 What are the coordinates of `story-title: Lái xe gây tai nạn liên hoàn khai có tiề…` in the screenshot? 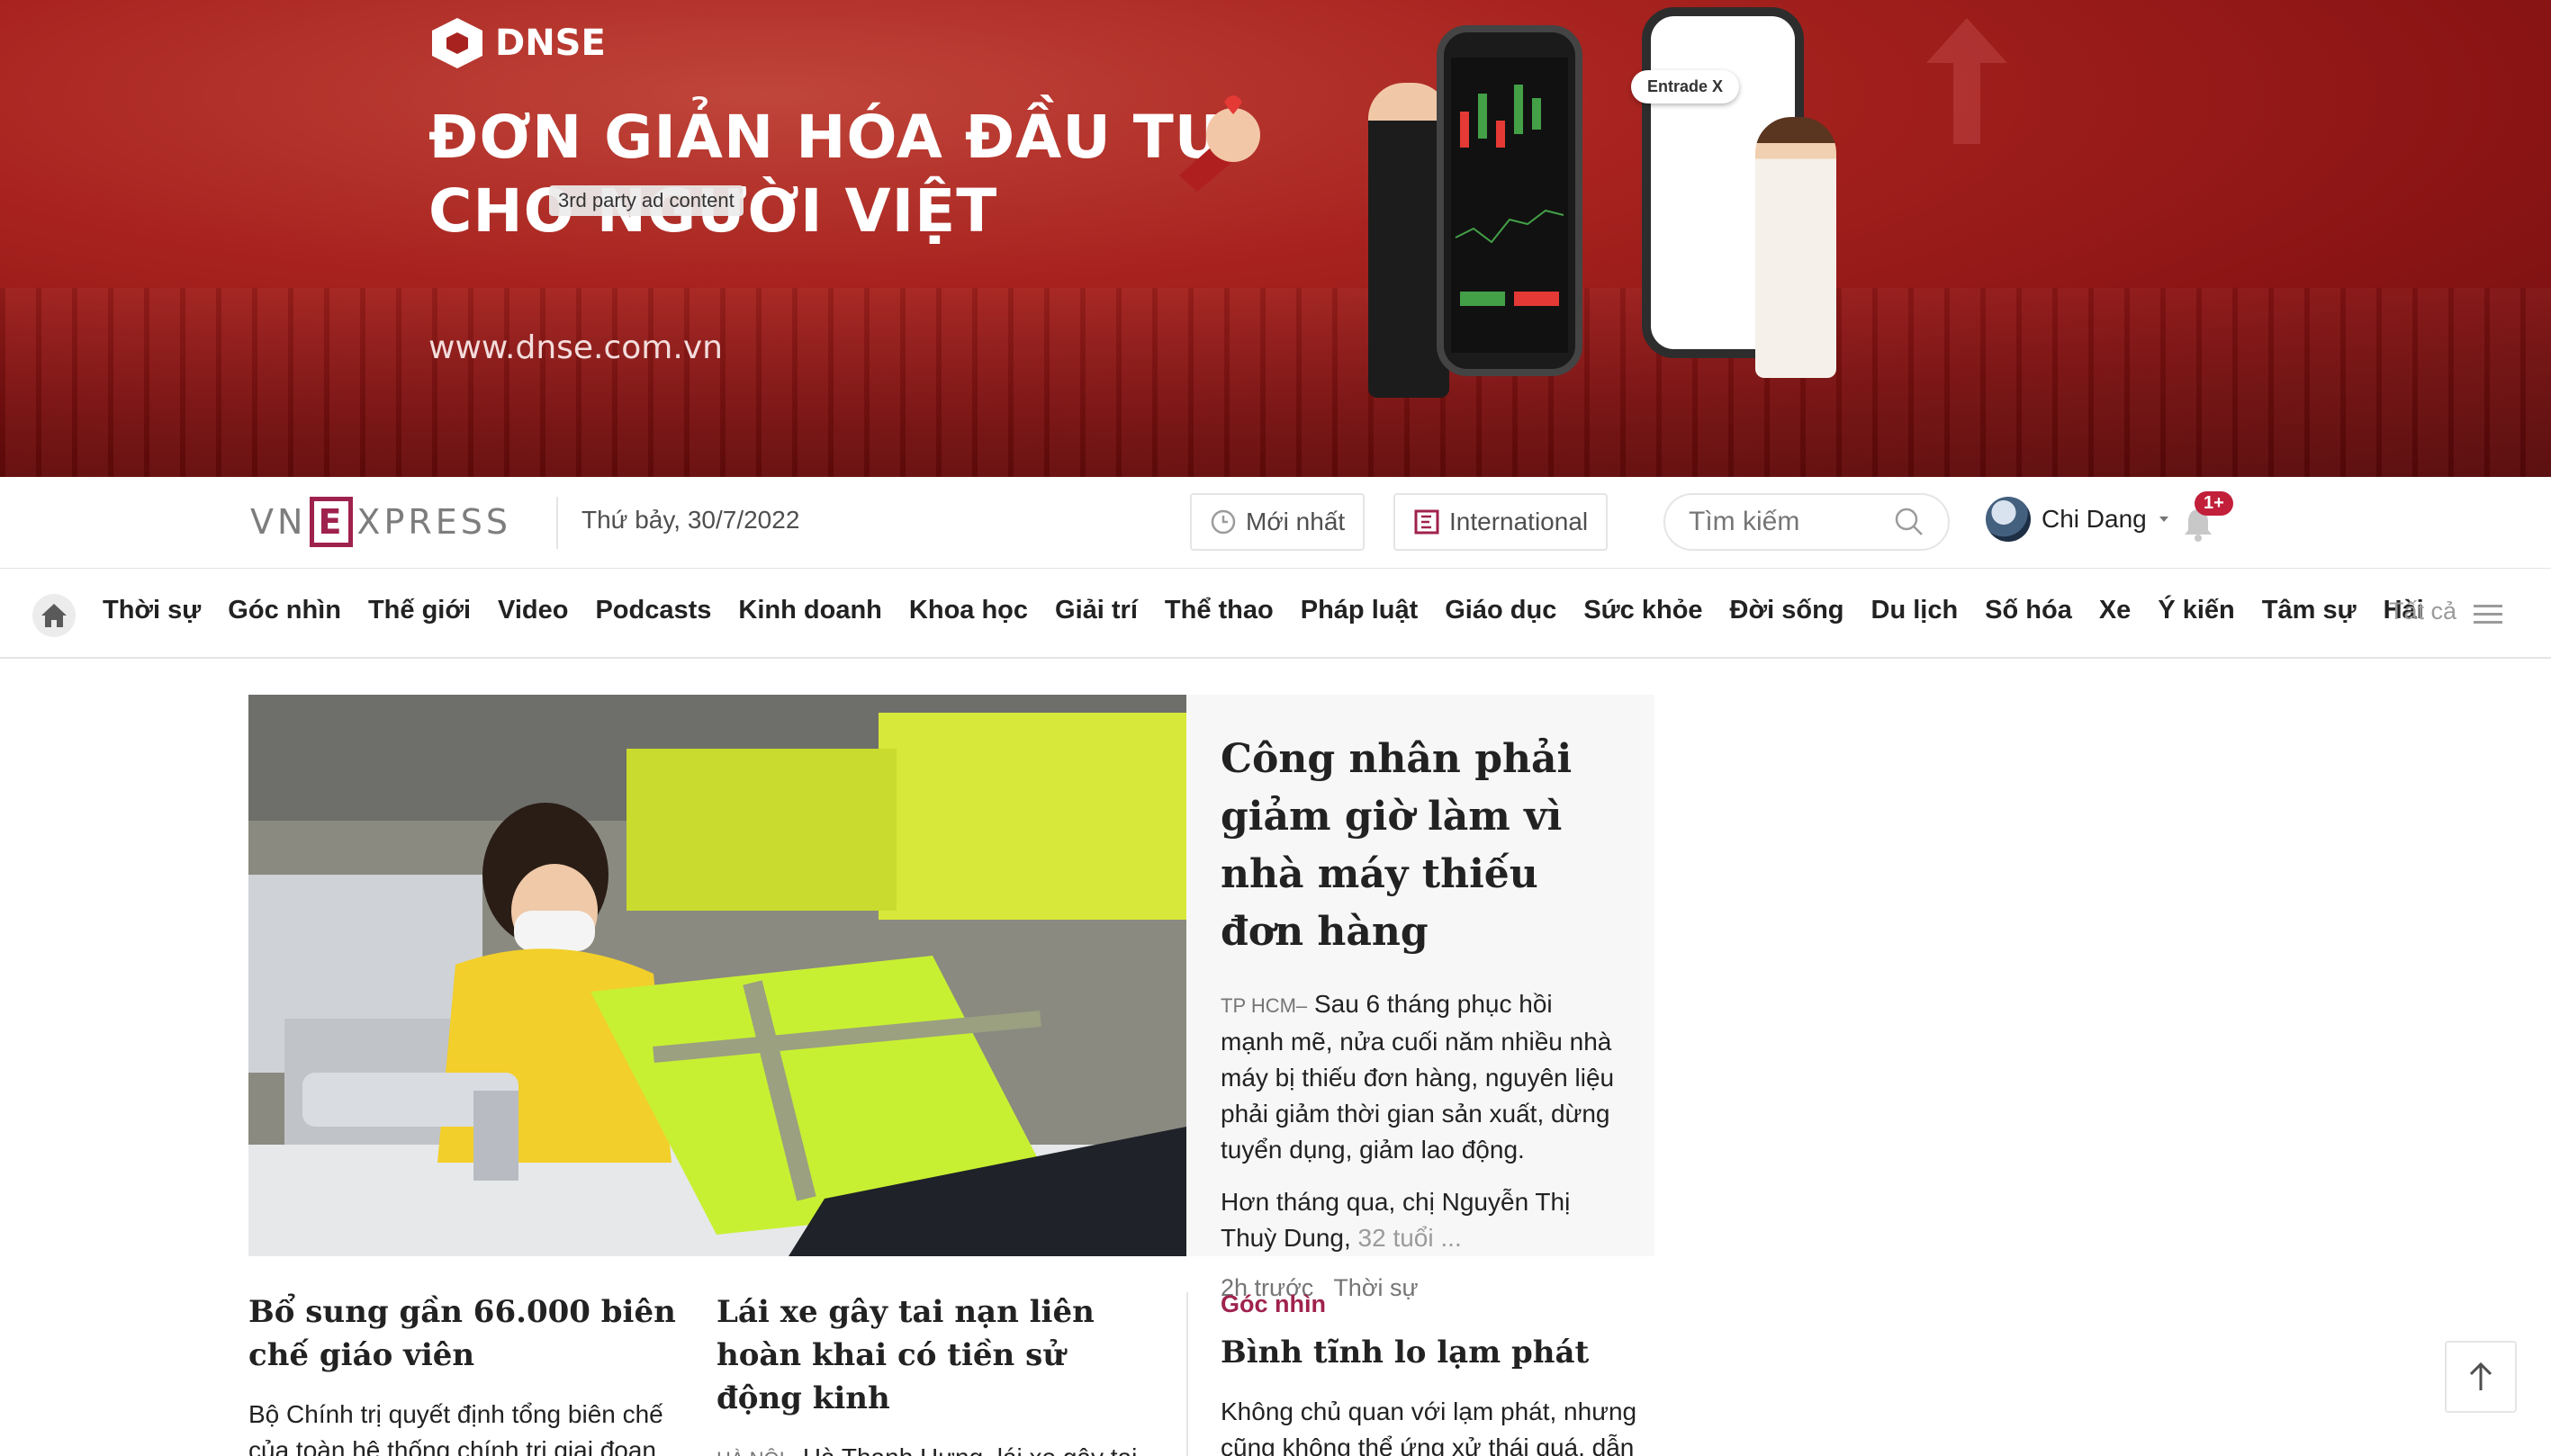 It's located at (937, 1355).